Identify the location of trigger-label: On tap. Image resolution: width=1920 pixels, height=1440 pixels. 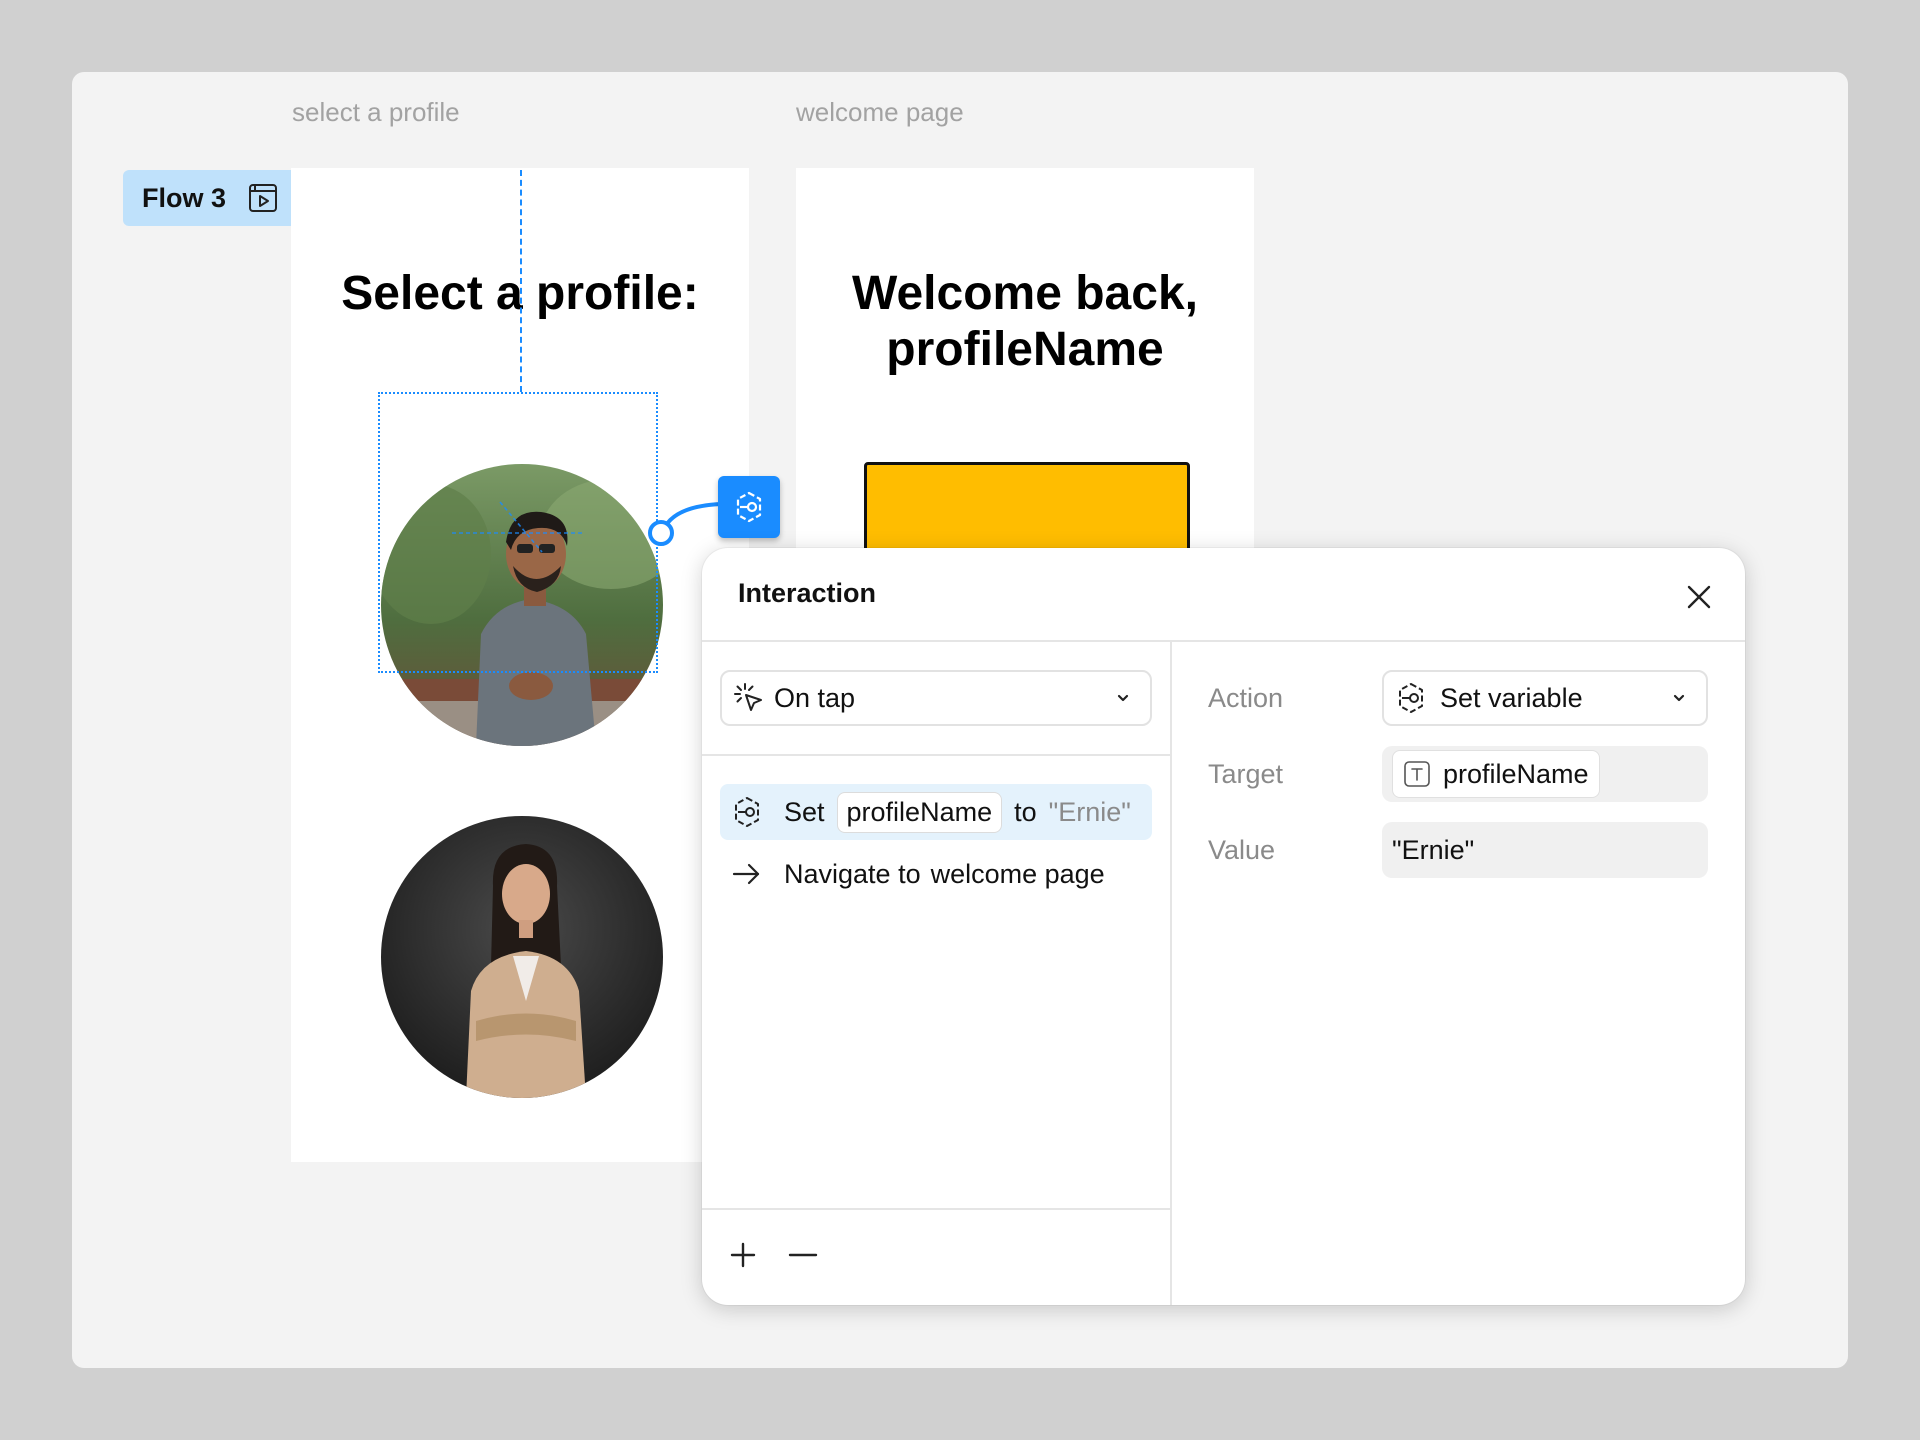
(815, 697).